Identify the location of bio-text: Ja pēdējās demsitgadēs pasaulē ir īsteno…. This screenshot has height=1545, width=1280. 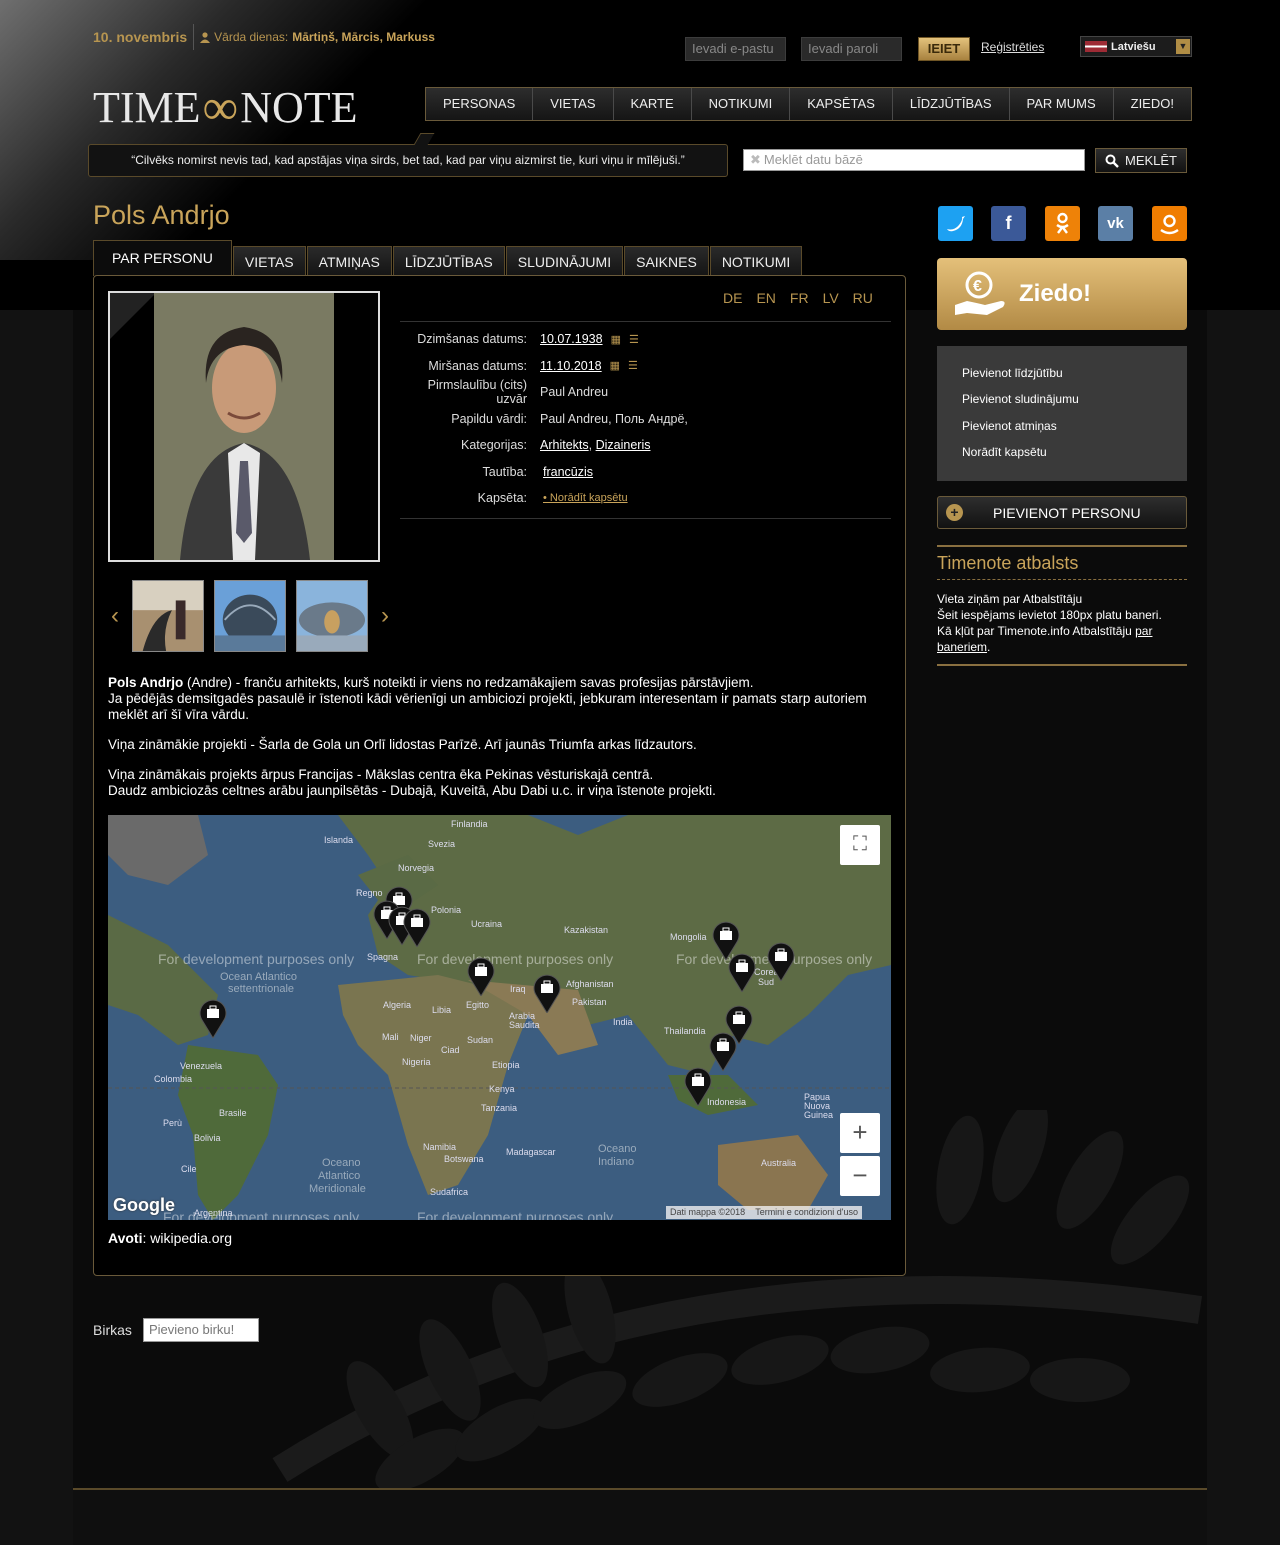
(487, 706).